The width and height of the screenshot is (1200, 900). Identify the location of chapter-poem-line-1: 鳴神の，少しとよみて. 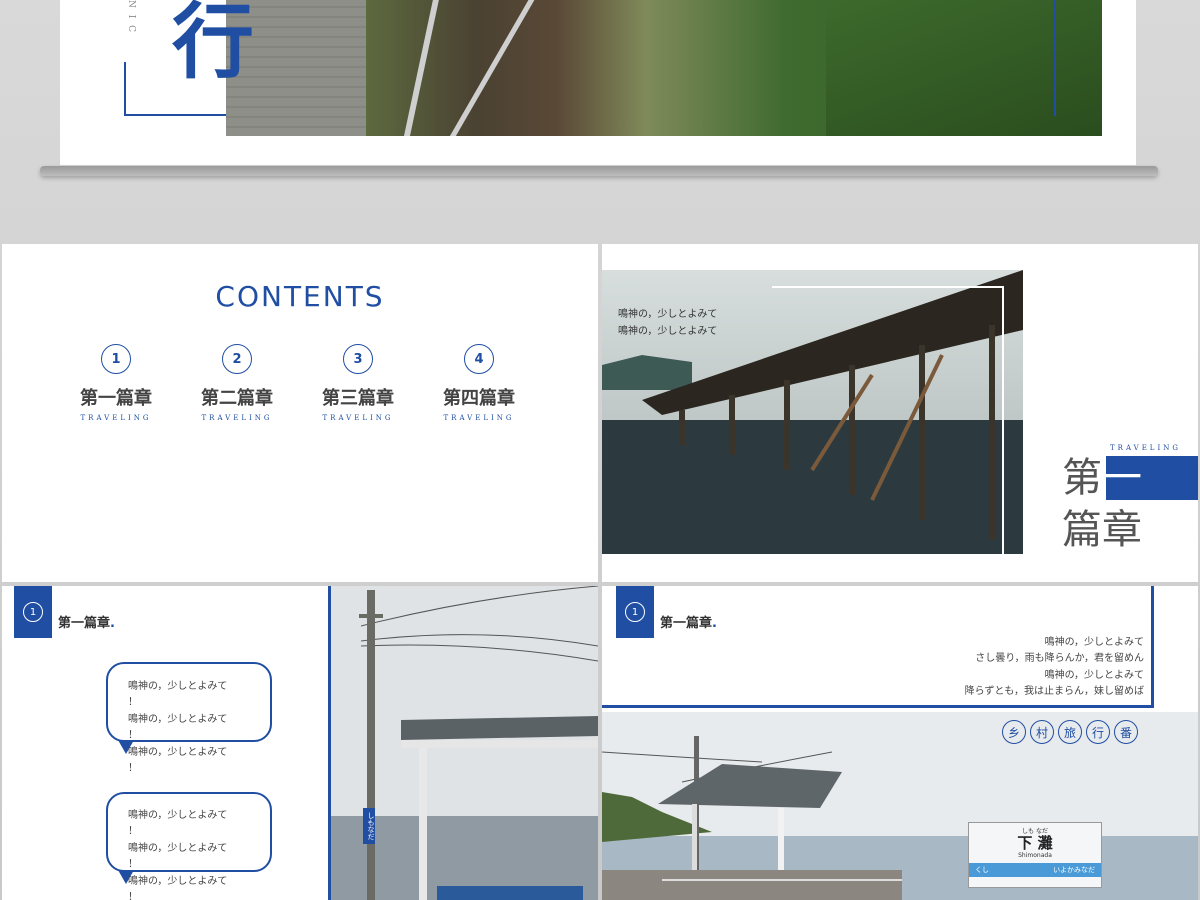
(668, 314).